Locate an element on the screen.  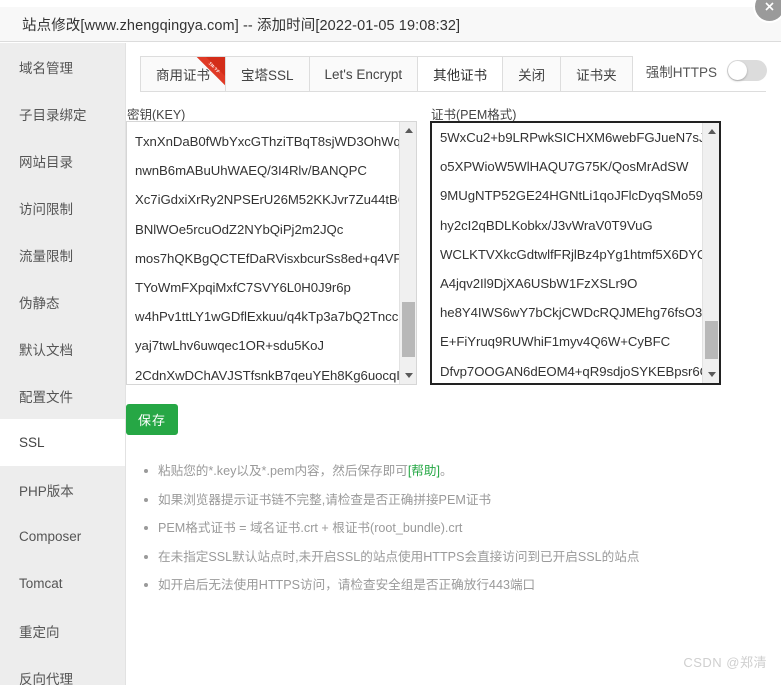
text-line: E+FiYruq9RUWhiF1myv4Q6W+CyBFC is located at coordinates (555, 342).